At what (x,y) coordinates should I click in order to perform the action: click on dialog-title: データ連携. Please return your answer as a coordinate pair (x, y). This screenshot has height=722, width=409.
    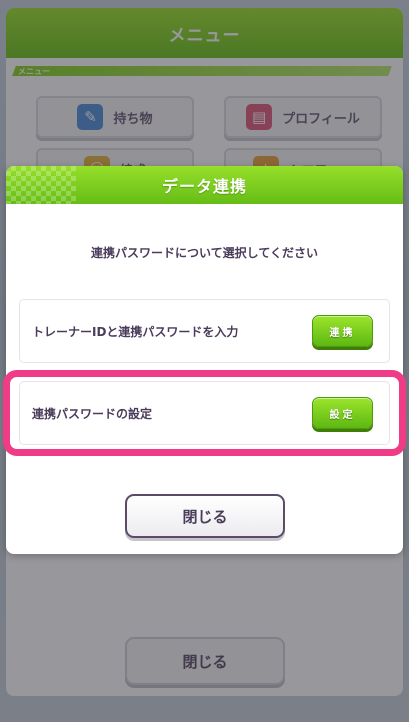
    Looking at the image, I should click on (204, 186).